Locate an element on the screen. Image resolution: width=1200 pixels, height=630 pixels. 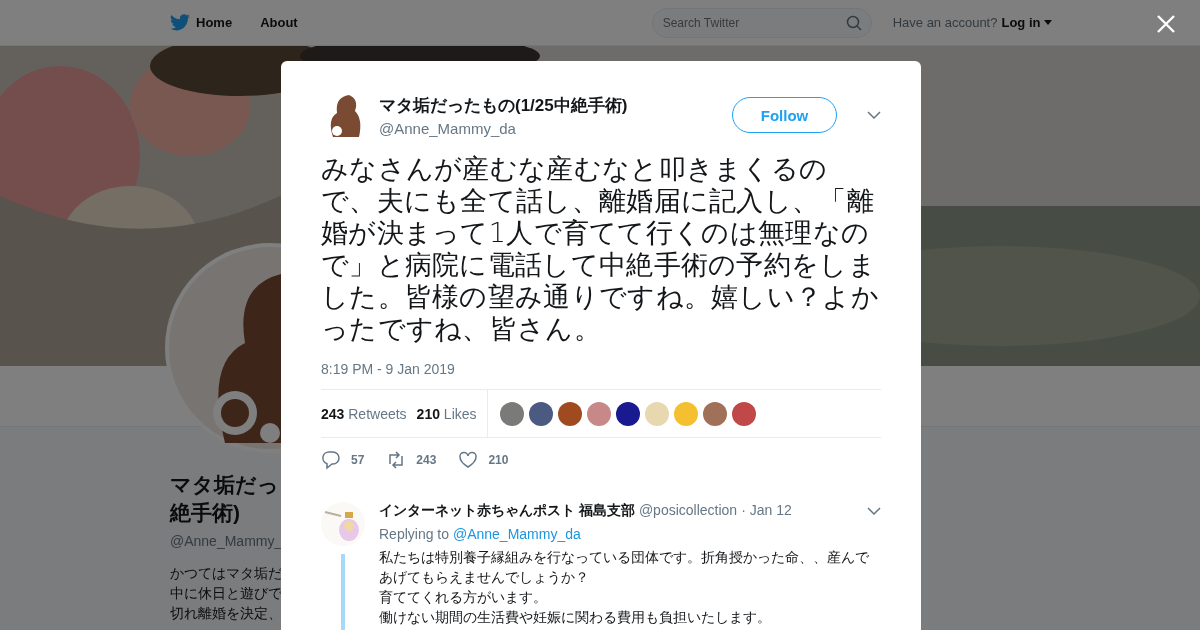
like-icon is located at coordinates (468, 460).